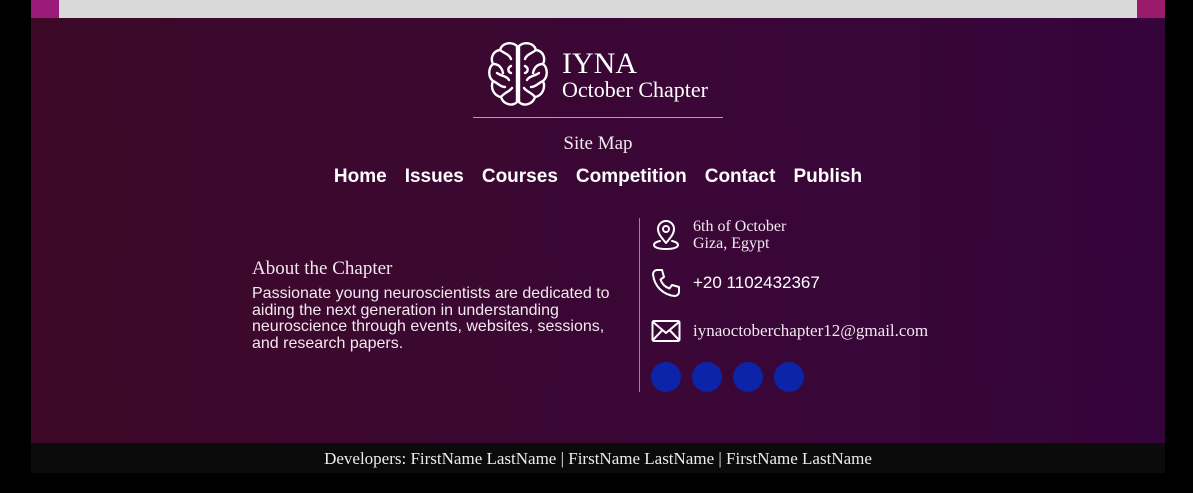  Describe the element at coordinates (322, 268) in the screenshot. I see `about-heading: About the Chapter` at that location.